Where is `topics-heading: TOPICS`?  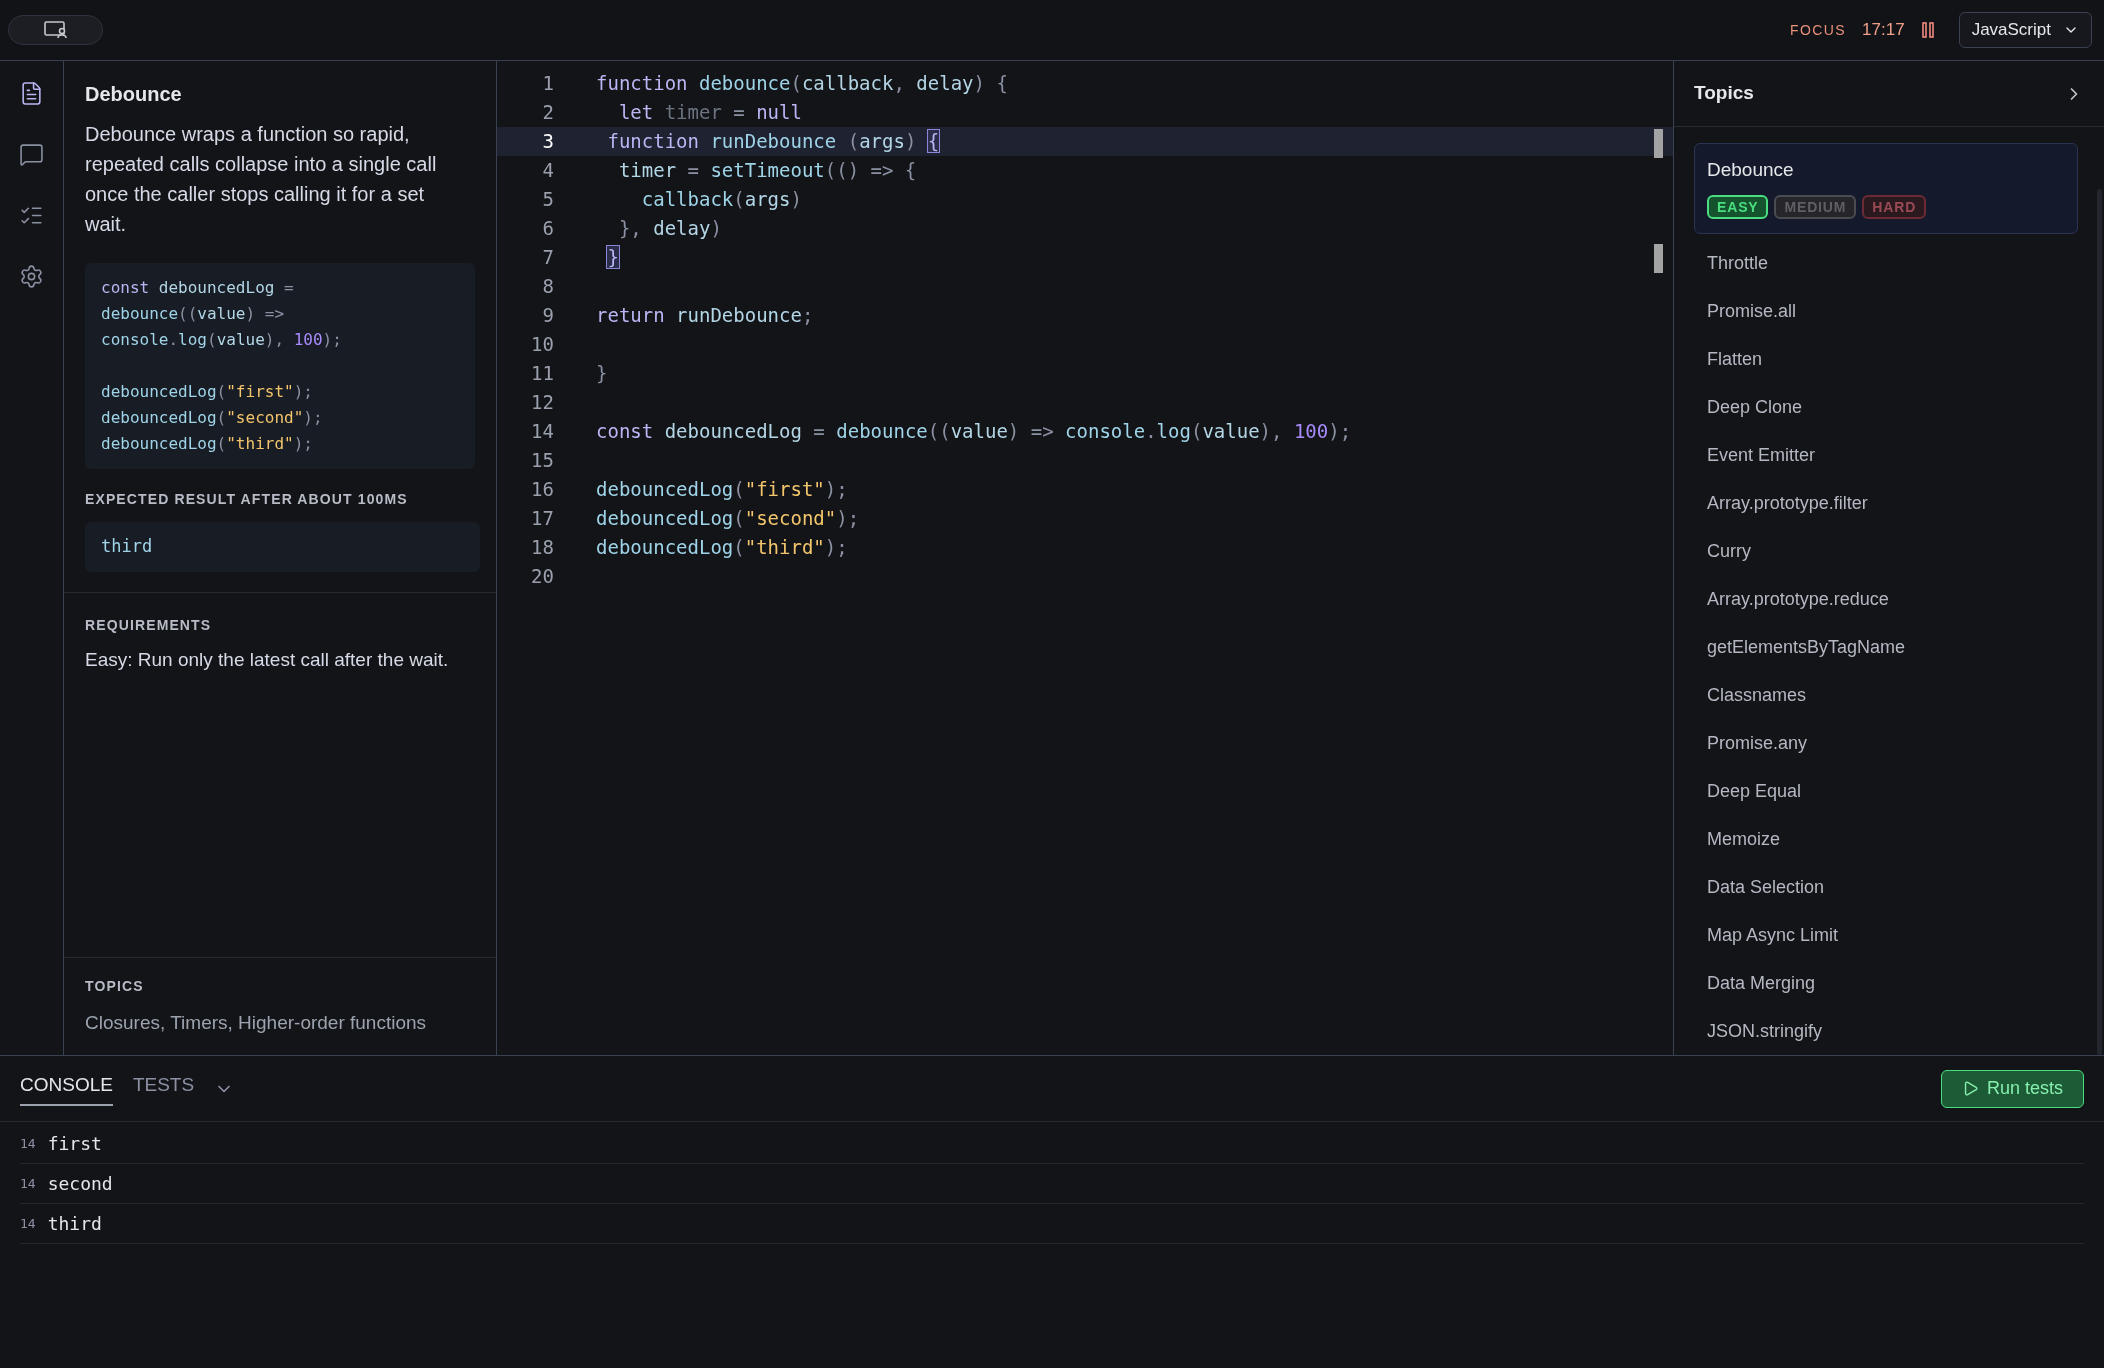 topics-heading: TOPICS is located at coordinates (115, 986).